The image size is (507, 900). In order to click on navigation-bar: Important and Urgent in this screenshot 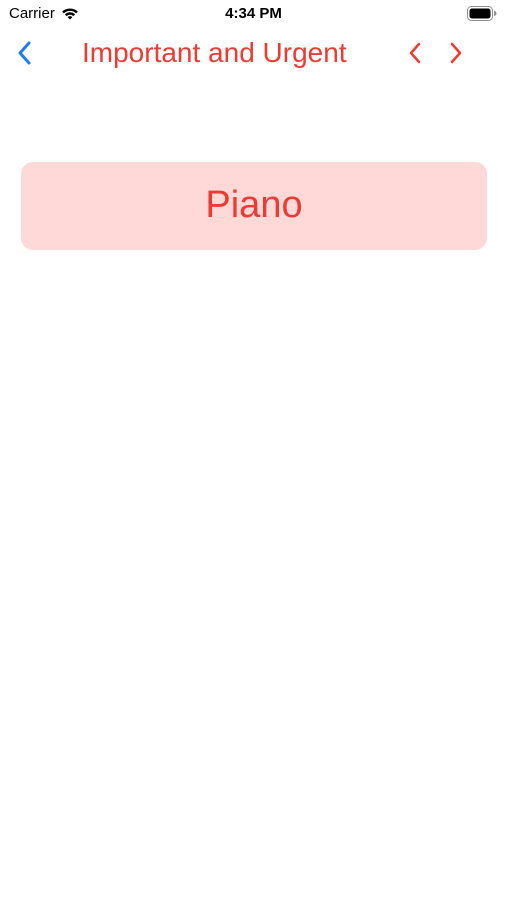, I will do `click(253, 53)`.